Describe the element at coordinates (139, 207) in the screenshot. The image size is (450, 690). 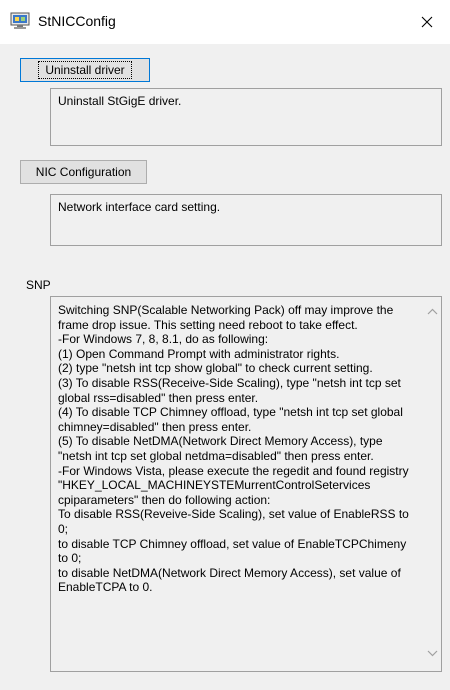
I see `nic-description: Network interface card setting.` at that location.